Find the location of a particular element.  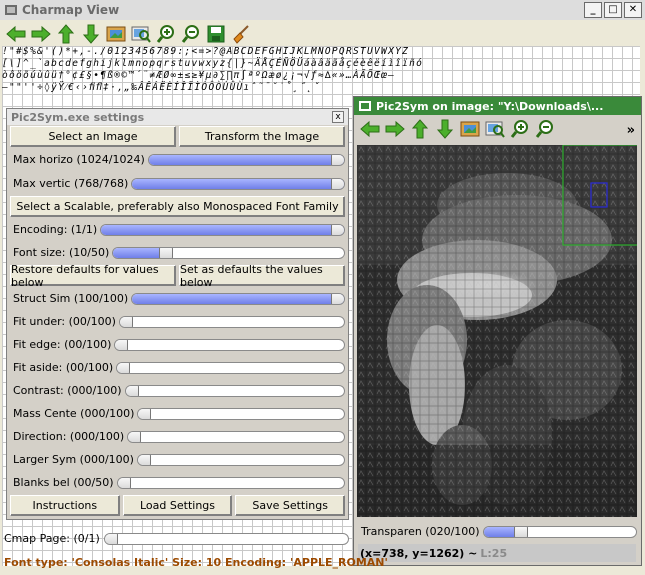

load-settings-button: Load Settings is located at coordinates (177, 505).